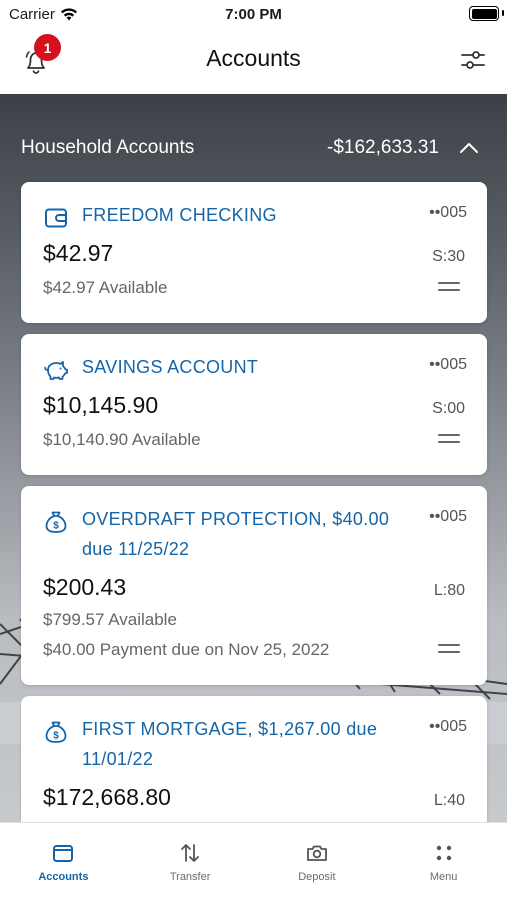 The image size is (507, 900). What do you see at coordinates (63, 877) in the screenshot?
I see `tab-label: Accounts` at bounding box center [63, 877].